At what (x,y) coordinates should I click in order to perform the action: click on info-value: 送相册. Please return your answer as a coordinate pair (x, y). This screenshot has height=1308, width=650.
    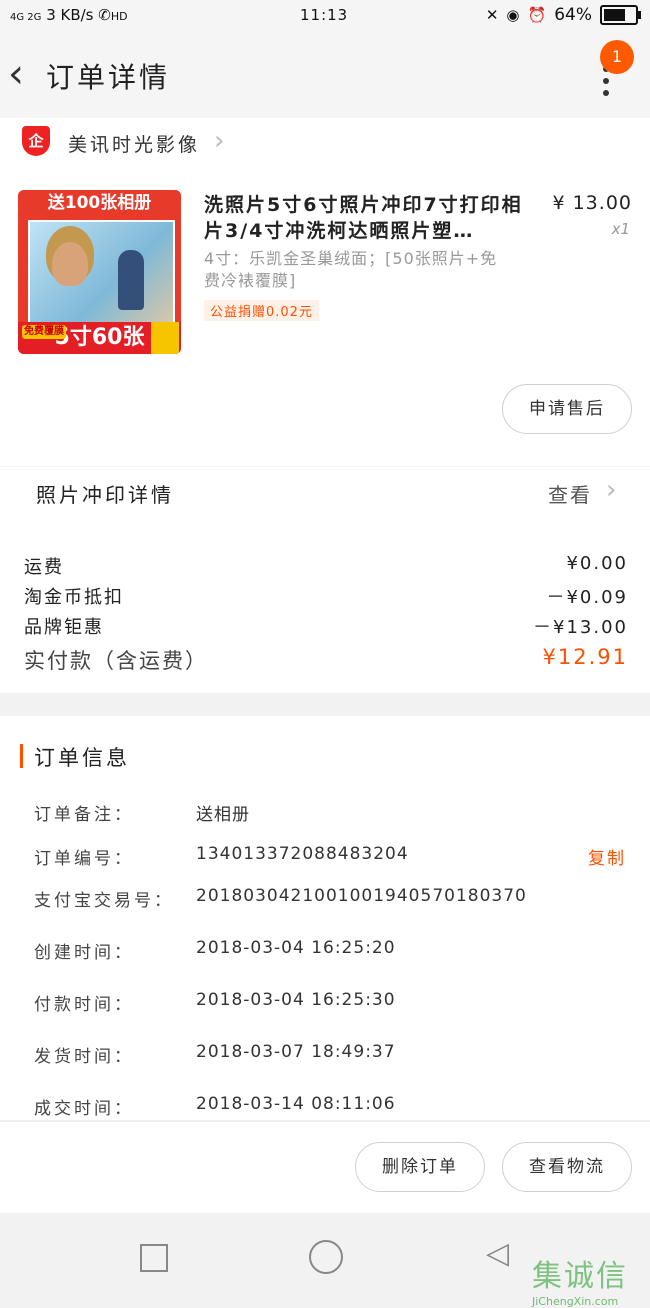
    Looking at the image, I should click on (223, 815).